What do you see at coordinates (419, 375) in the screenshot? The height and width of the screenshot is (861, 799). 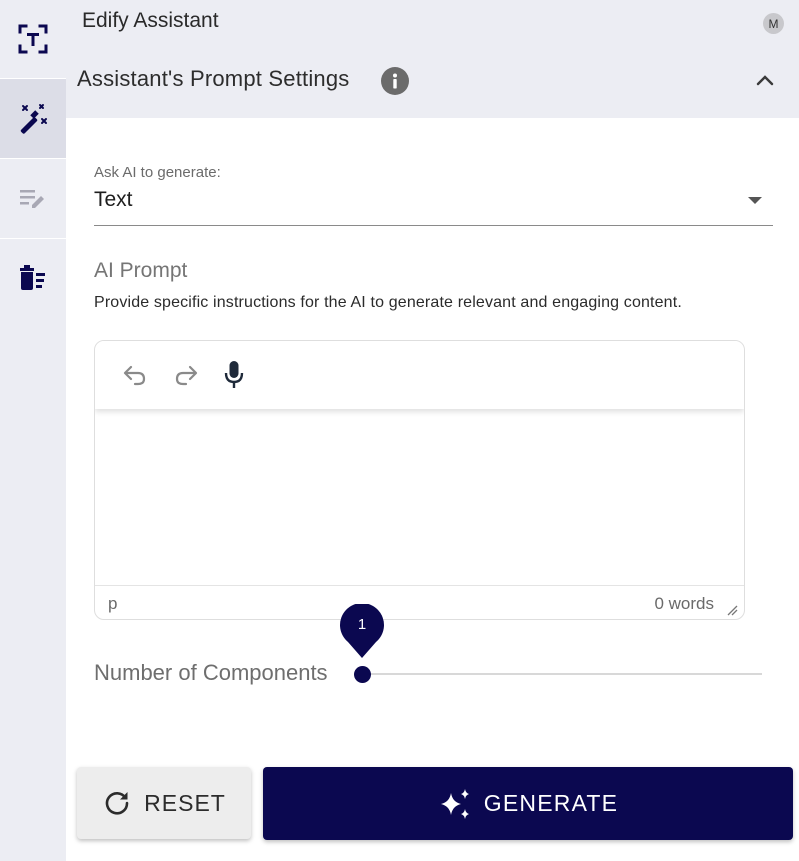 I see `editor-toolbar` at bounding box center [419, 375].